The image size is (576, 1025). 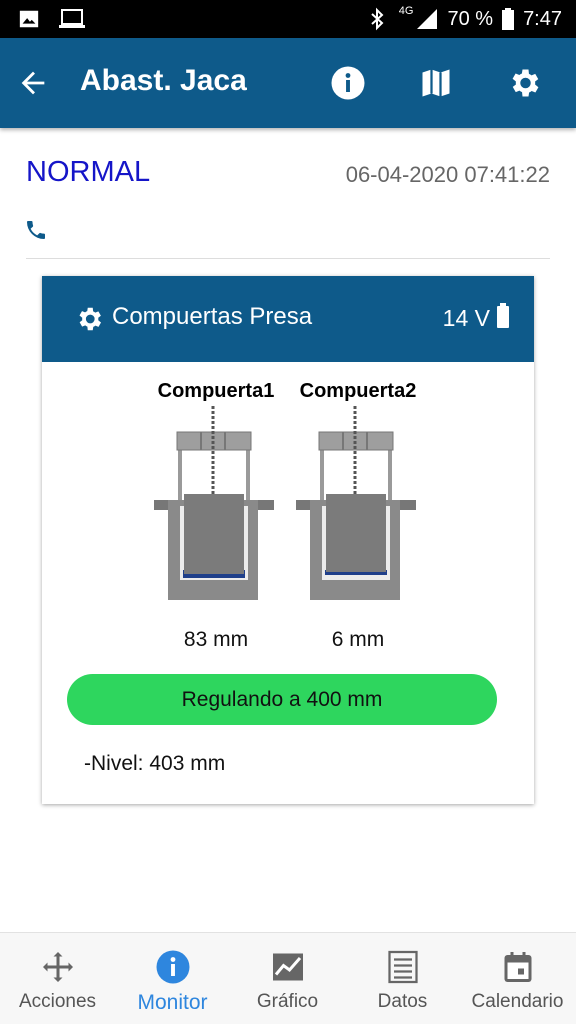 What do you see at coordinates (216, 639) in the screenshot?
I see `gate-1-value: 83 mm` at bounding box center [216, 639].